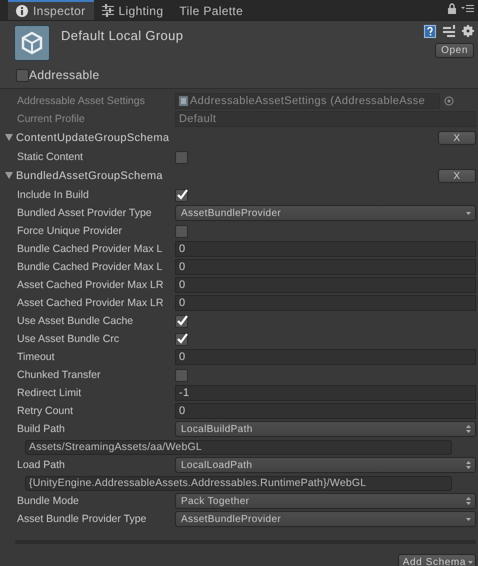  What do you see at coordinates (49, 393) in the screenshot?
I see `field-label: Redirect Limit` at bounding box center [49, 393].